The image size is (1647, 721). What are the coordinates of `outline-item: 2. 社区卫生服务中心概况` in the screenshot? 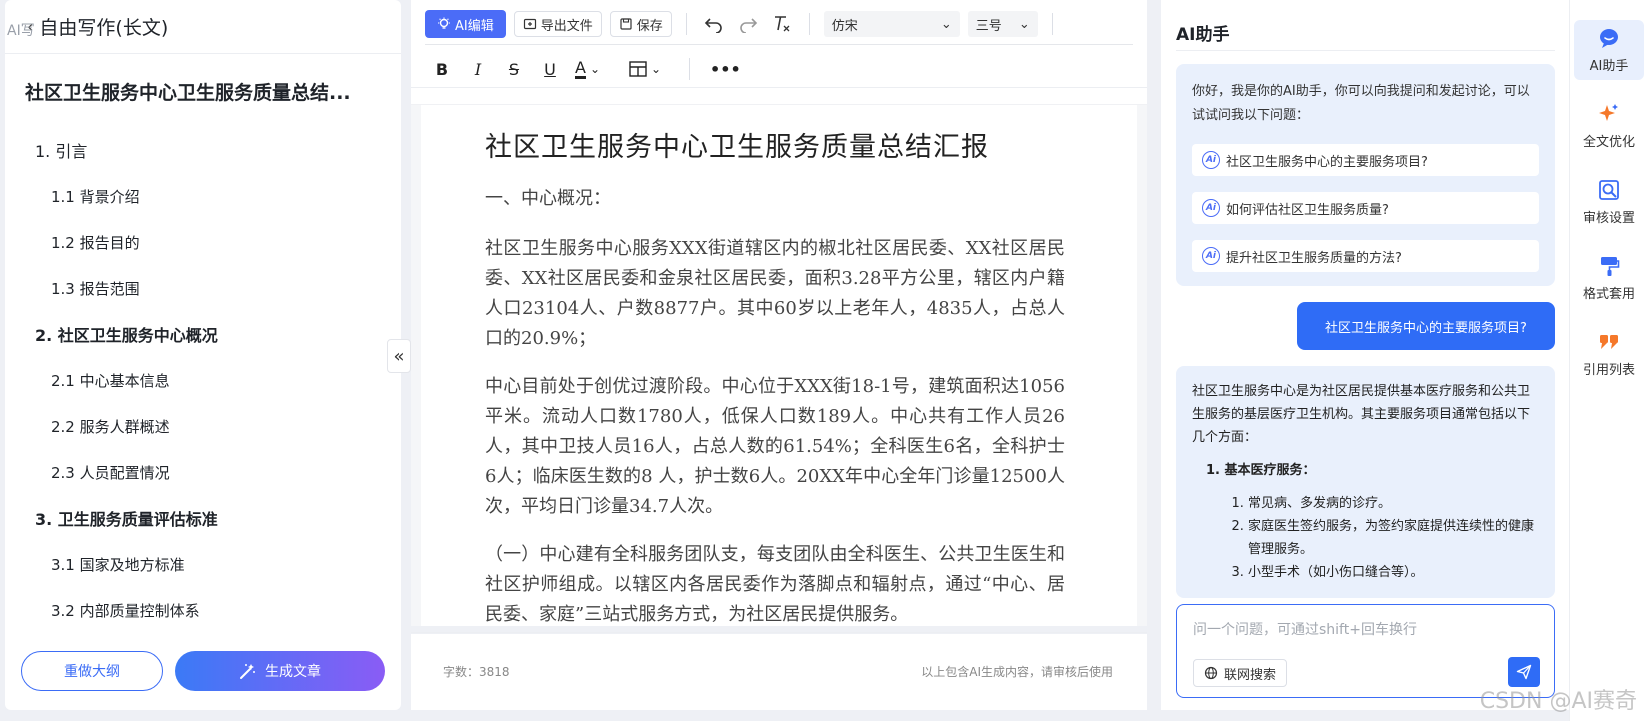 It's located at (203, 334).